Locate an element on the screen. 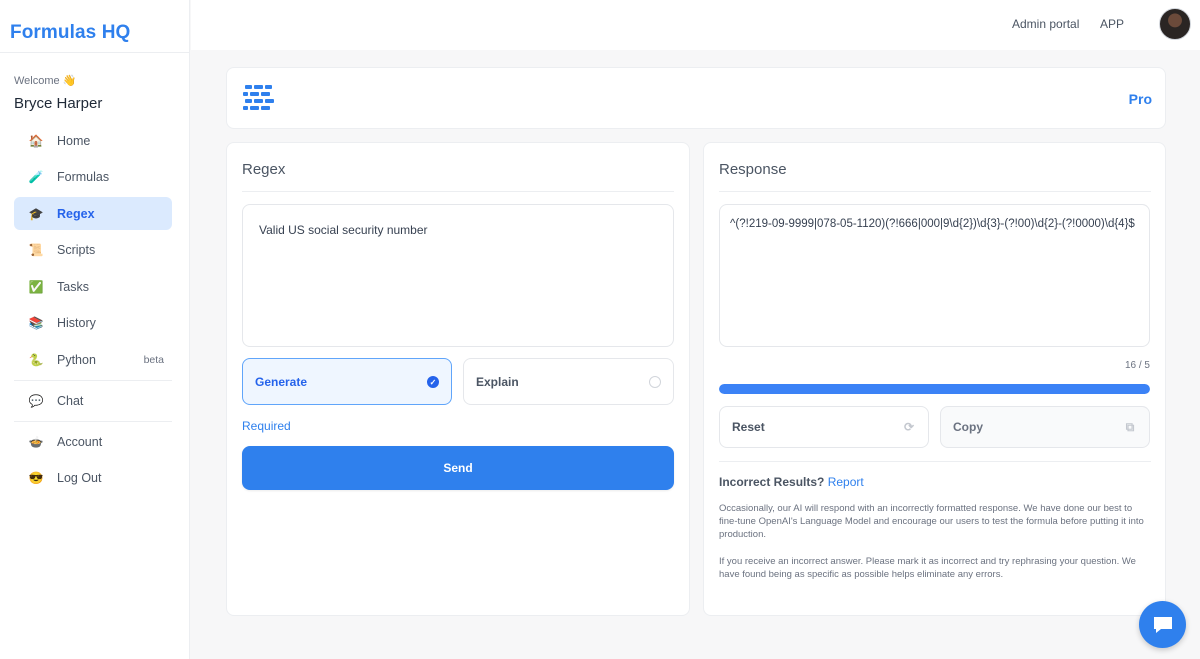 The image size is (1200, 659). radio-circle-icon is located at coordinates (655, 382).